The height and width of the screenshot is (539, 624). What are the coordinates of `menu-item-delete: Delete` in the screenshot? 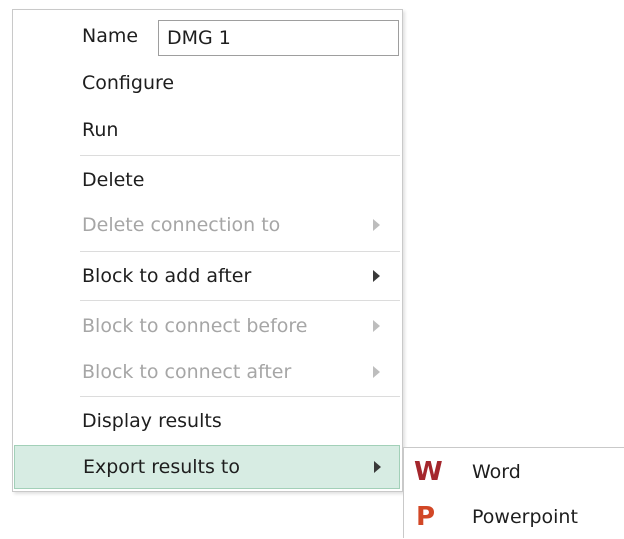 It's located at (207, 180).